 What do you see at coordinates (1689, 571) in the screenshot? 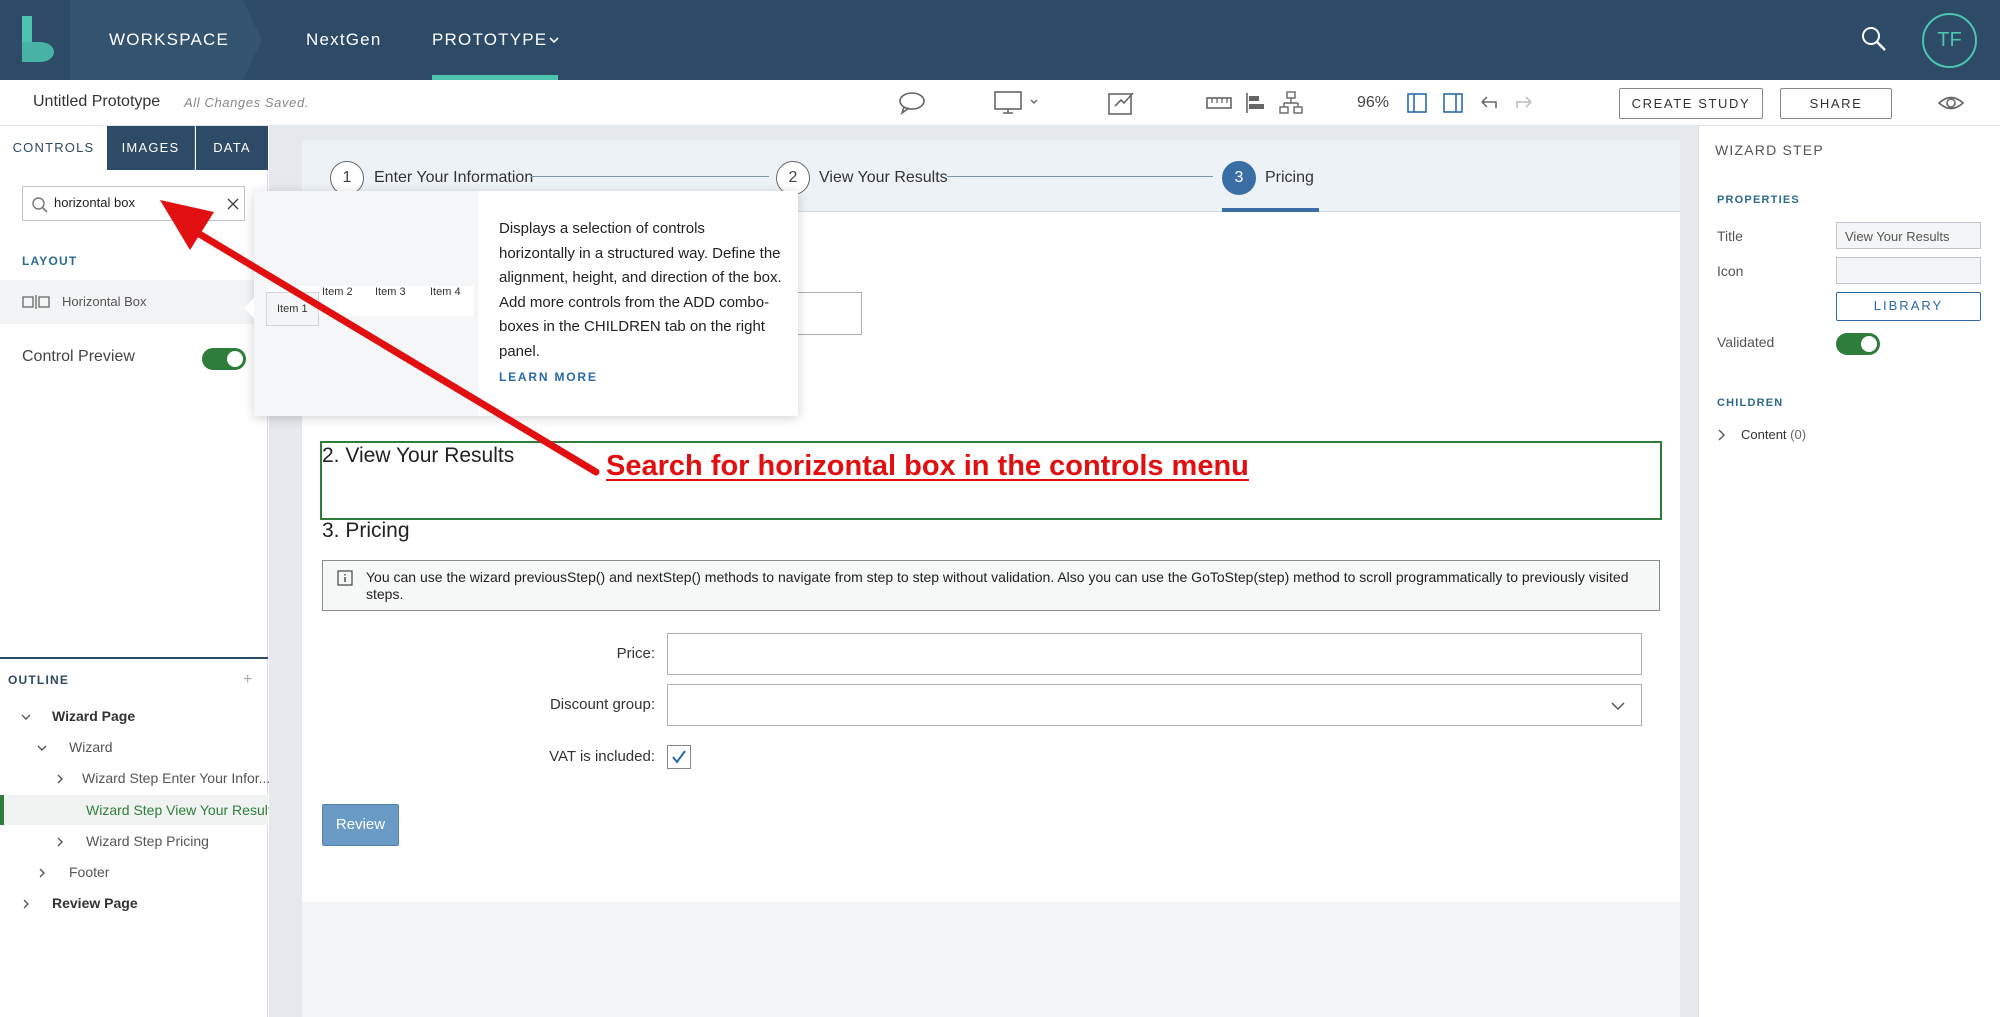
I see `canvas-edge` at bounding box center [1689, 571].